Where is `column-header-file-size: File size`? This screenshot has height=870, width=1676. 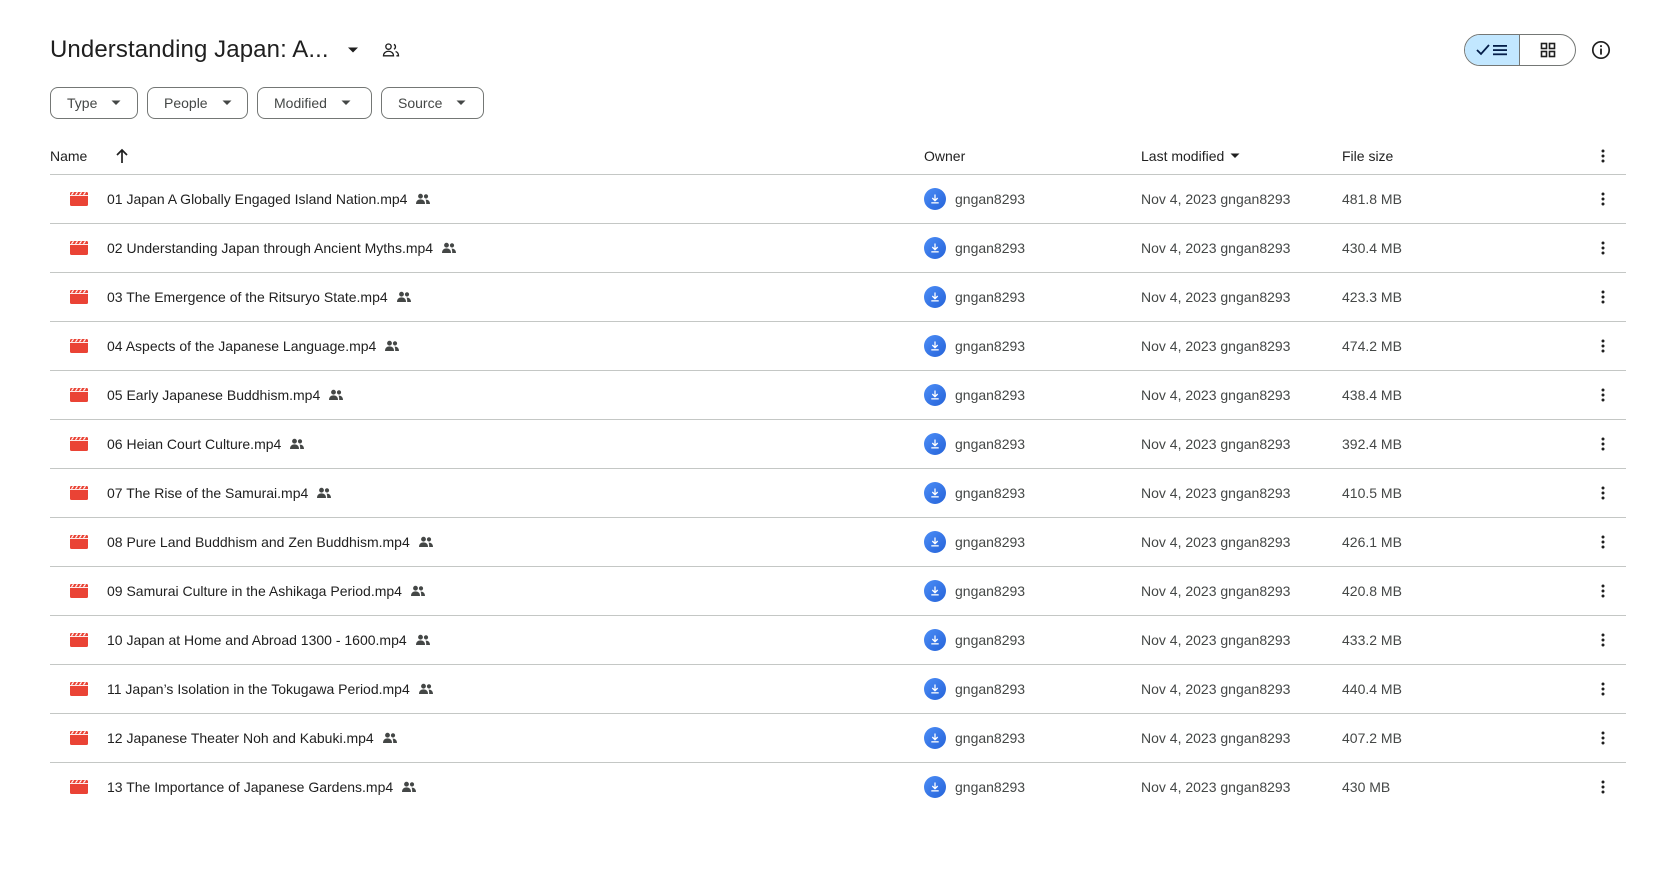
column-header-file-size: File size is located at coordinates (1367, 156).